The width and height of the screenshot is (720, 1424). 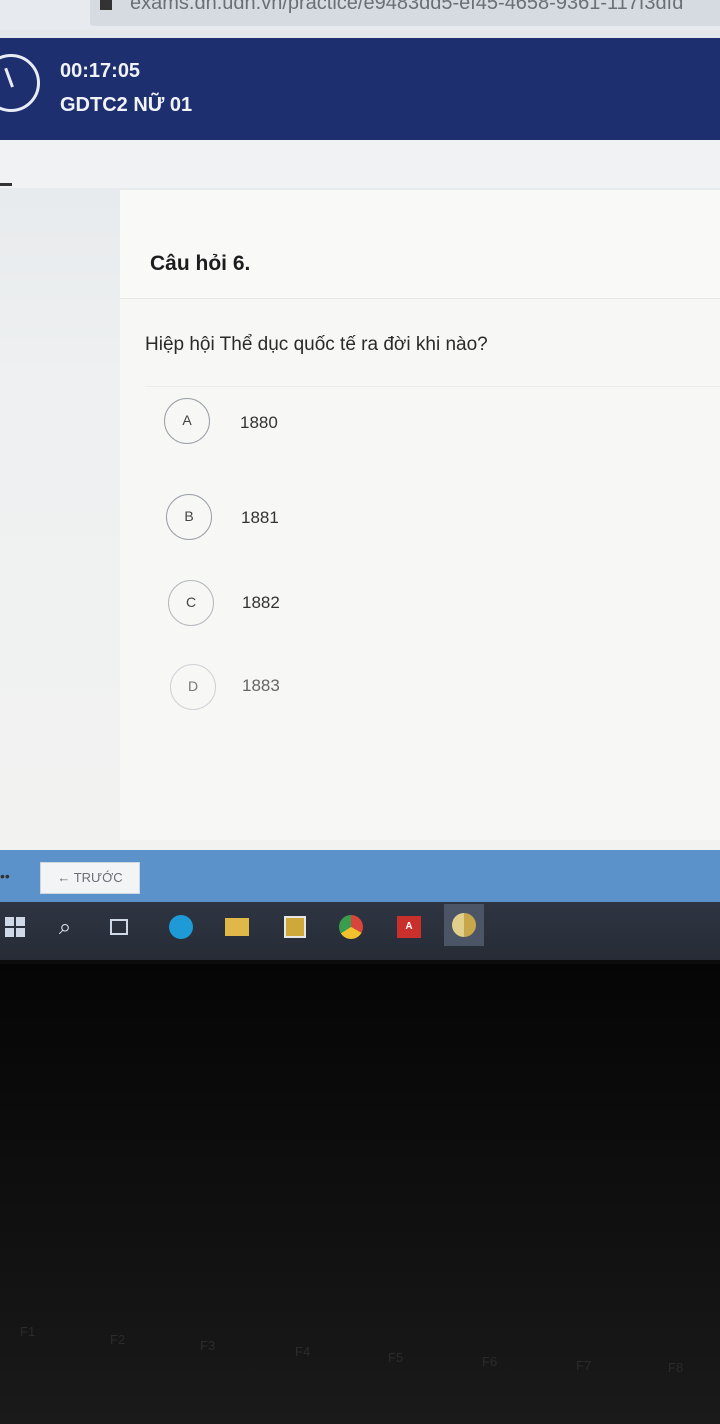 I want to click on option-a: A 1880, so click(x=270, y=426).